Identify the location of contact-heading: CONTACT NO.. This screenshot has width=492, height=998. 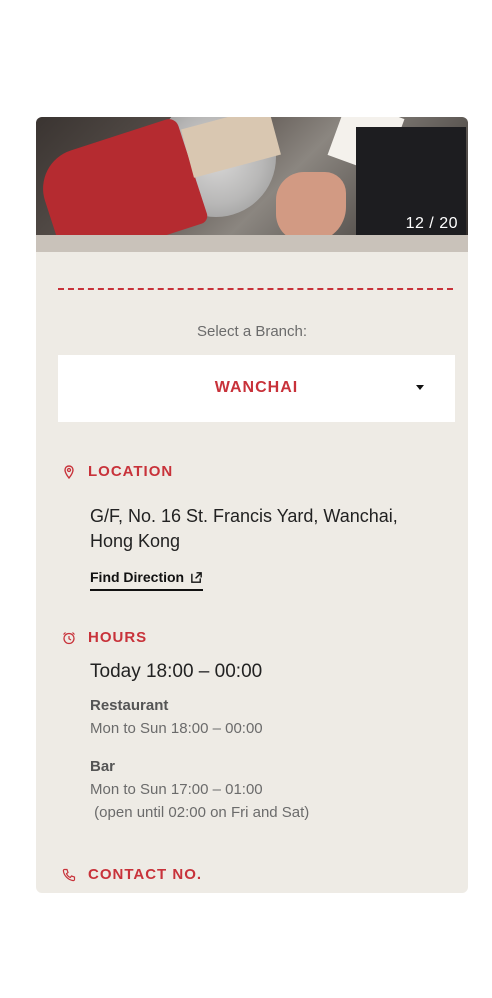
(132, 874).